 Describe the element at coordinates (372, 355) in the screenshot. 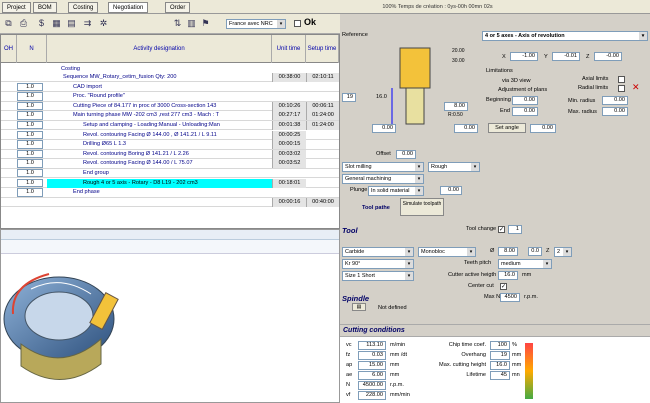

I see `cut-param-input: 0.03` at that location.